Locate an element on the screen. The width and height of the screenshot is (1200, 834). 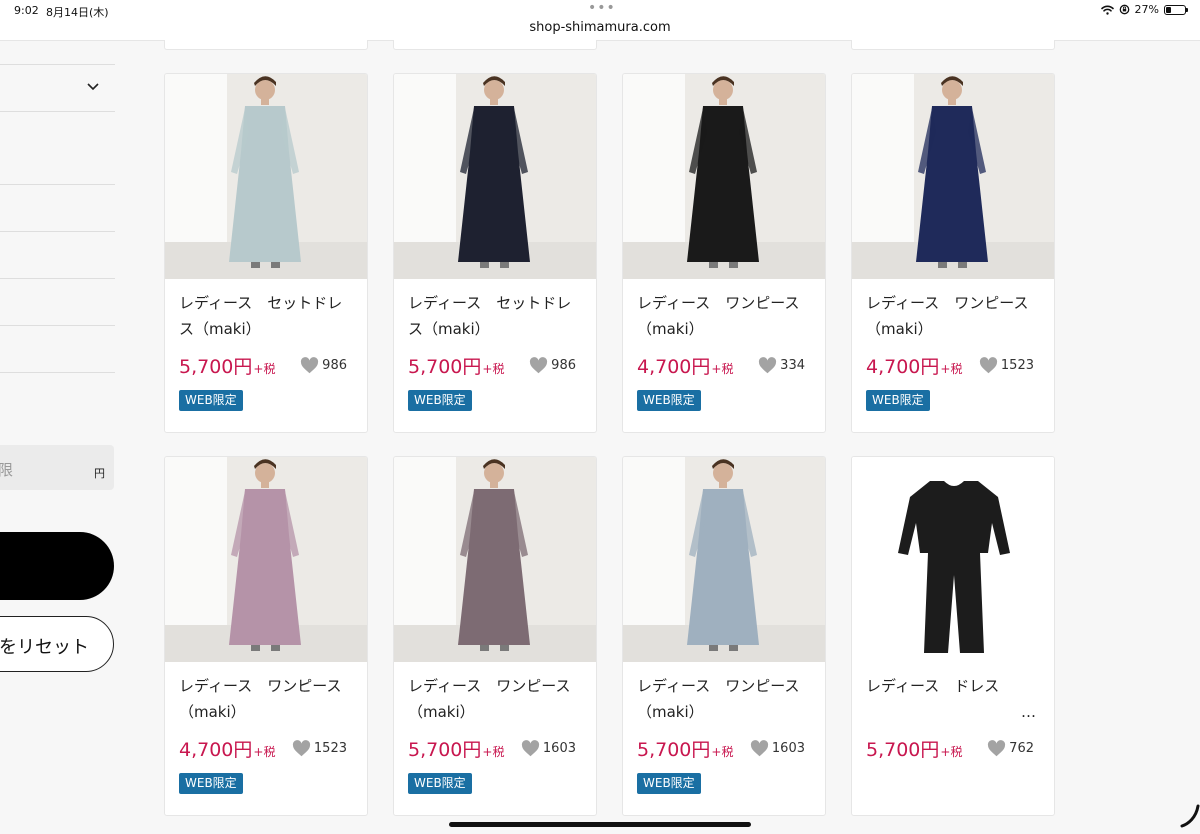
battery-icon is located at coordinates (1176, 9).